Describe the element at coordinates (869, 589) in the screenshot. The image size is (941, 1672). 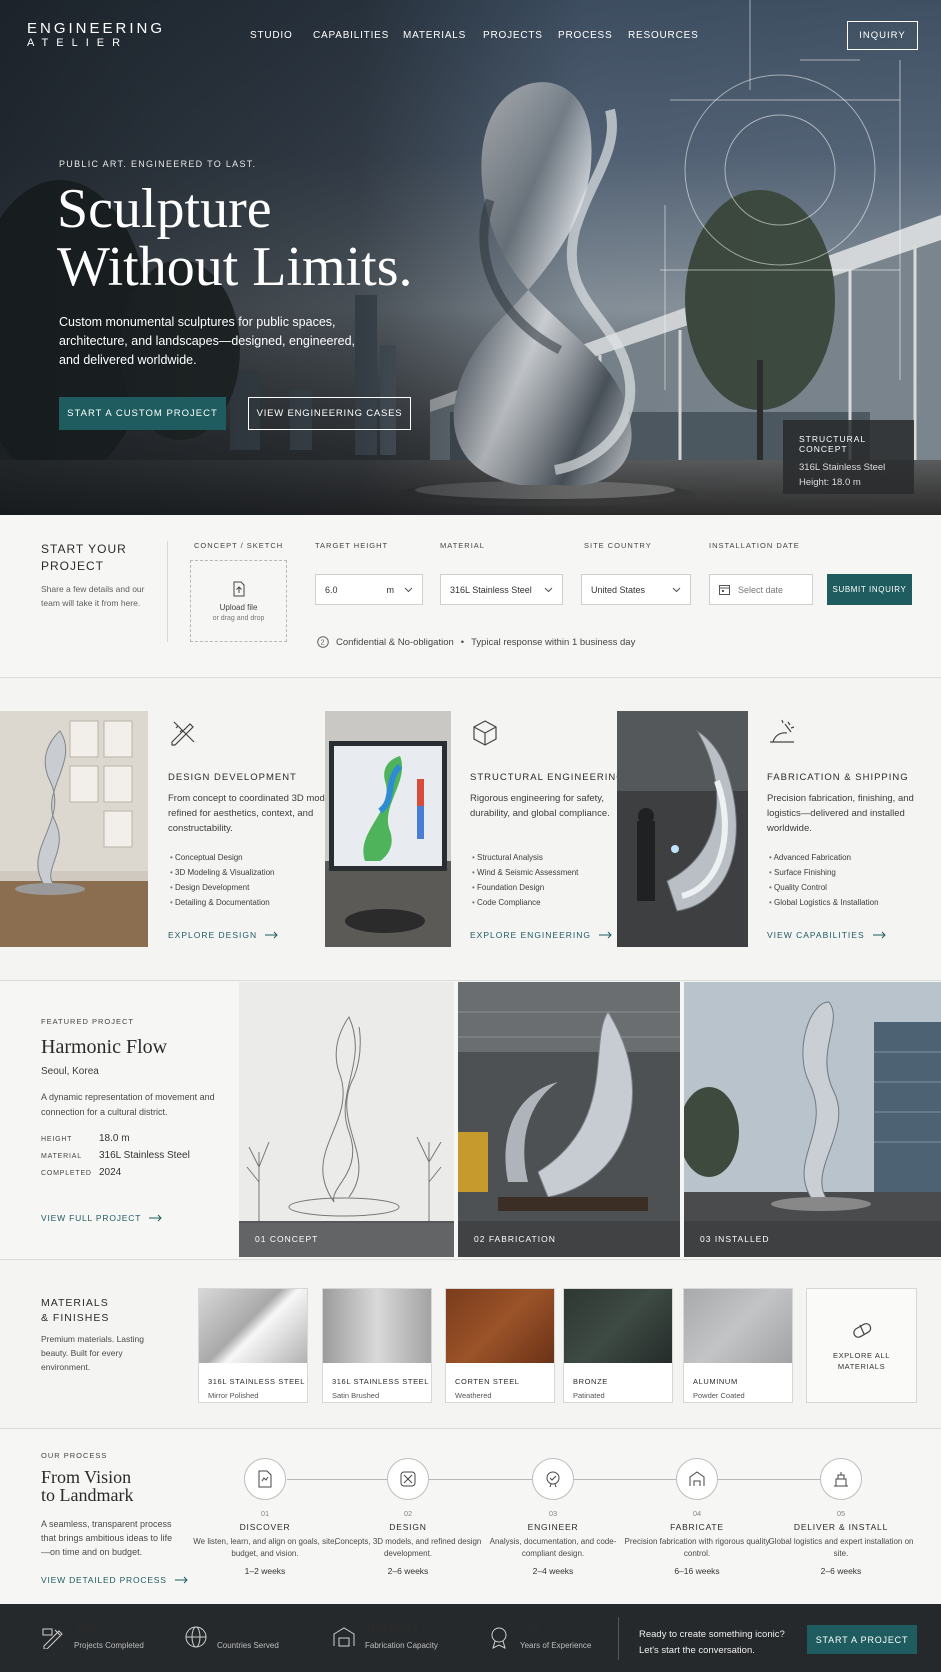
I see `submit-inquiry-button: SUBMIT INQUIRY` at that location.